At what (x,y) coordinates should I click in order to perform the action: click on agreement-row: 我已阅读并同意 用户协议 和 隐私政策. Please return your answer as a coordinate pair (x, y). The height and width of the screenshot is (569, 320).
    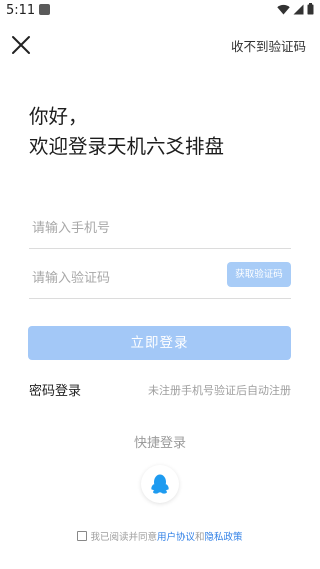
    Looking at the image, I should click on (160, 536).